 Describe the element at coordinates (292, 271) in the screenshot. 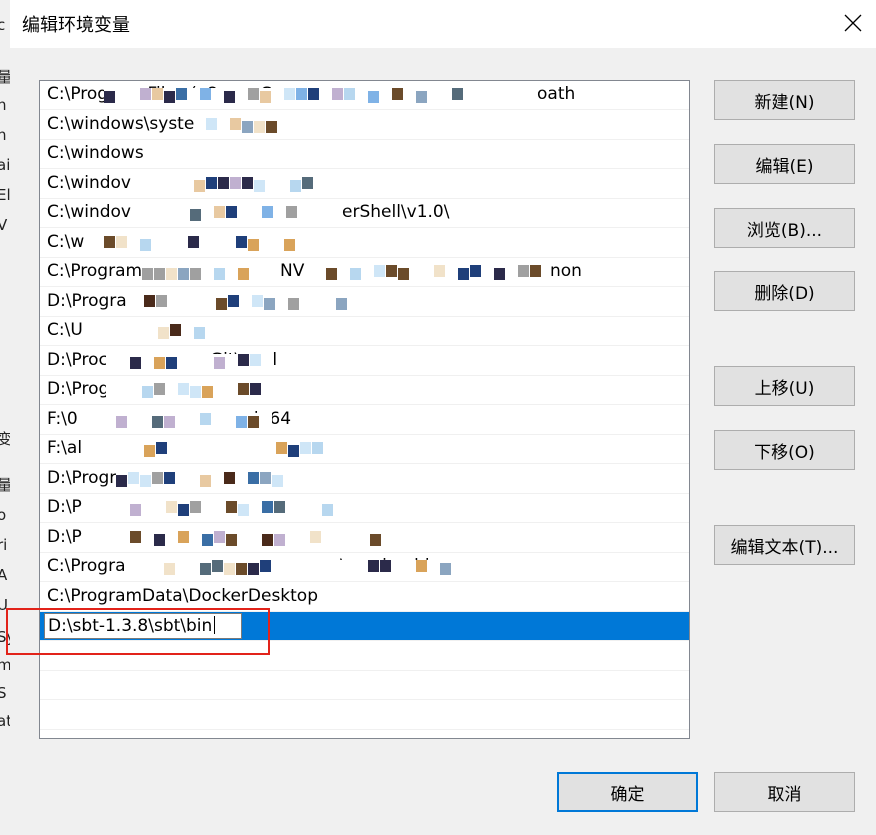

I see `path-entry-text-fragment: NV` at that location.